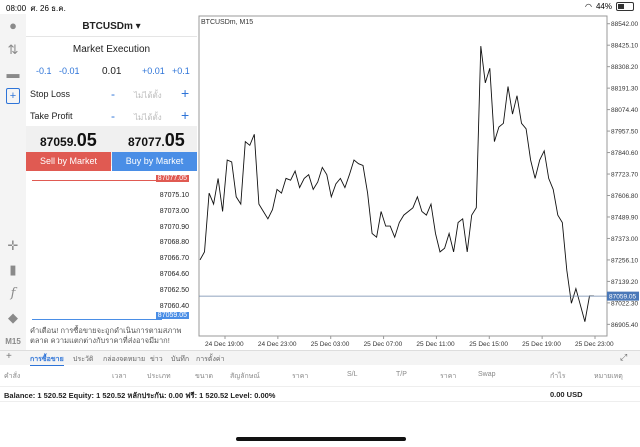 Image resolution: width=640 pixels, height=447 pixels. Describe the element at coordinates (245, 376) in the screenshot. I see `col-symbol: สัญลักษณ์` at that location.